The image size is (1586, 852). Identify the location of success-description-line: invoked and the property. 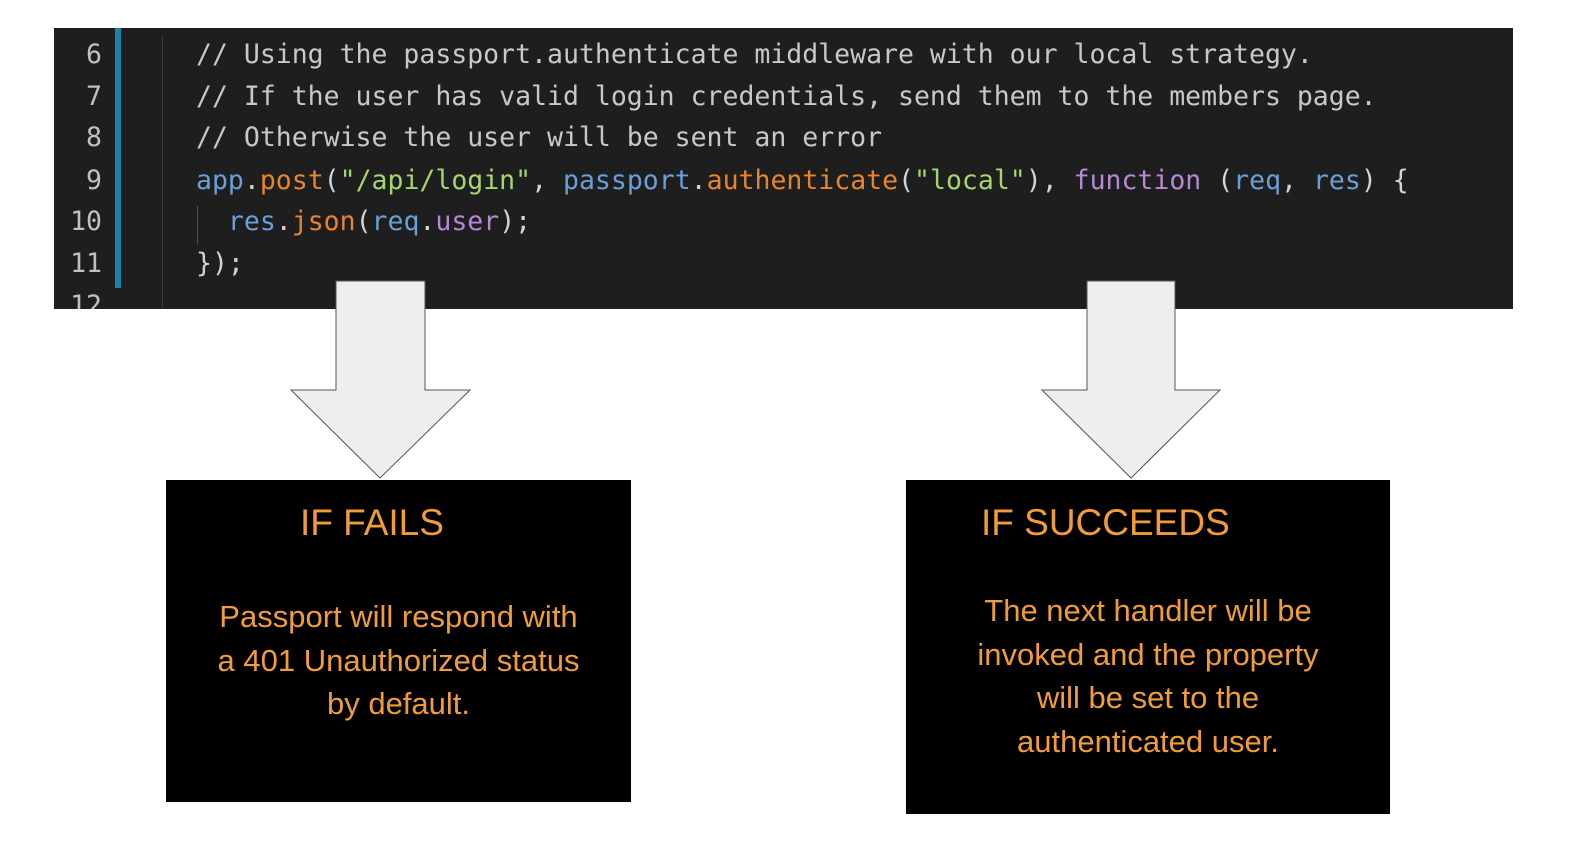
(1148, 654).